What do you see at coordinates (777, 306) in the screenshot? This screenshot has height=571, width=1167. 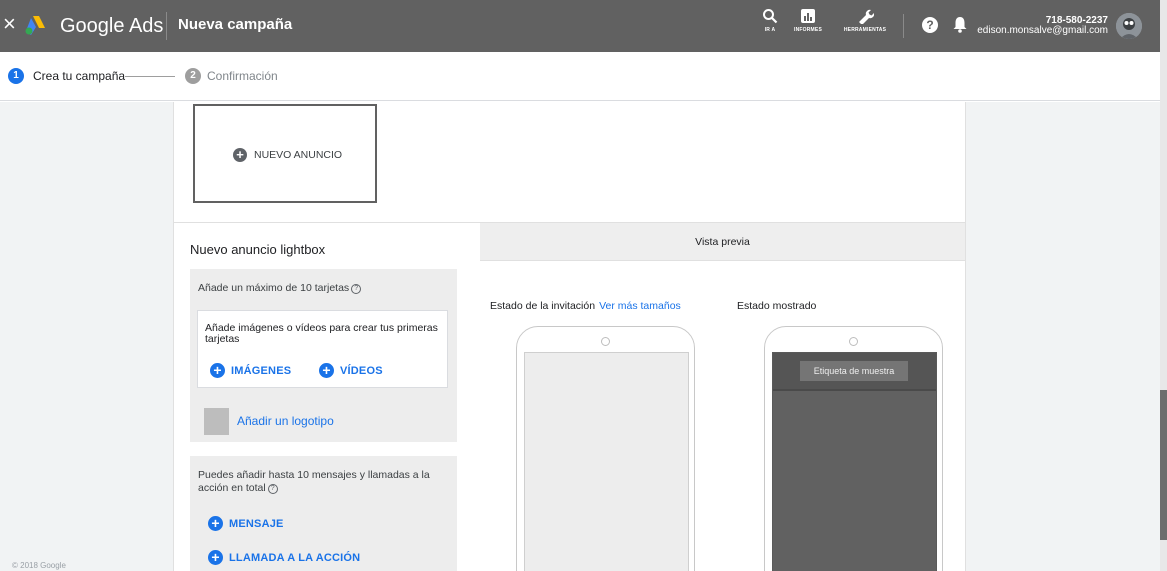 I see `shown-state-label: Estado mostrado` at bounding box center [777, 306].